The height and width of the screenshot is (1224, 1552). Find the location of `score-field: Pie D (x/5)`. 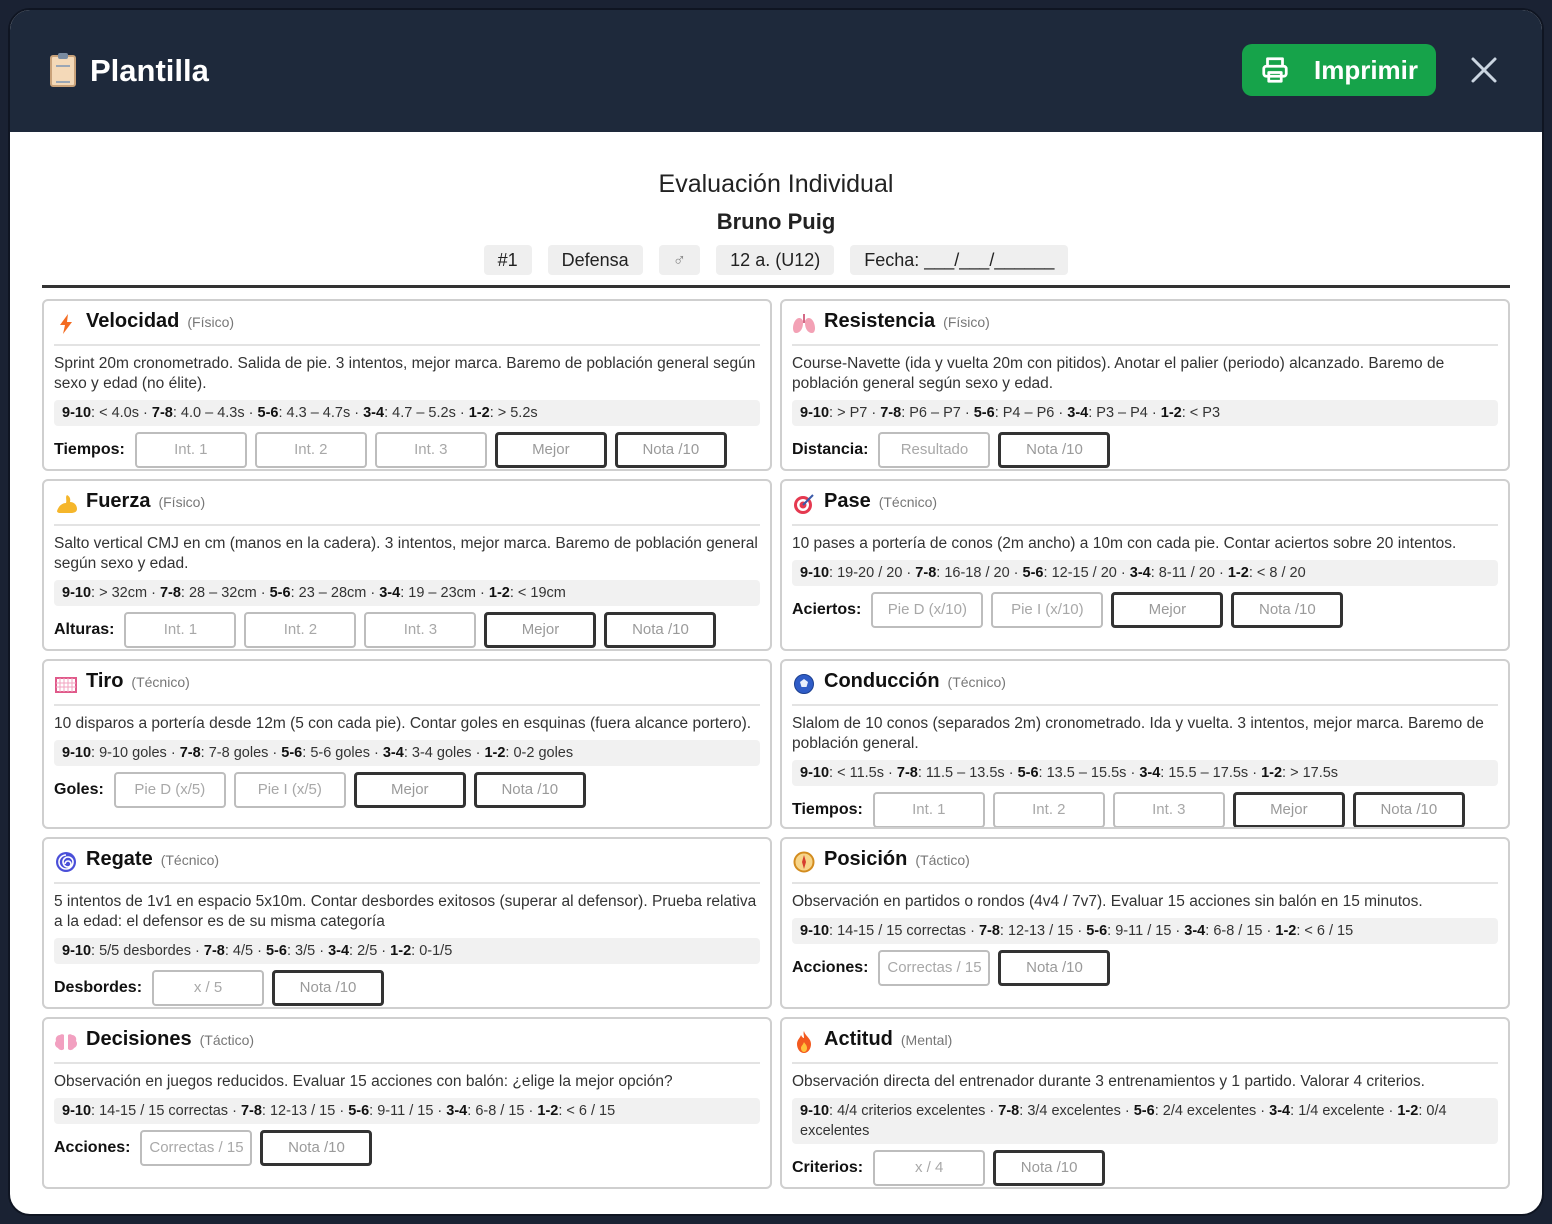

score-field: Pie D (x/5) is located at coordinates (169, 790).